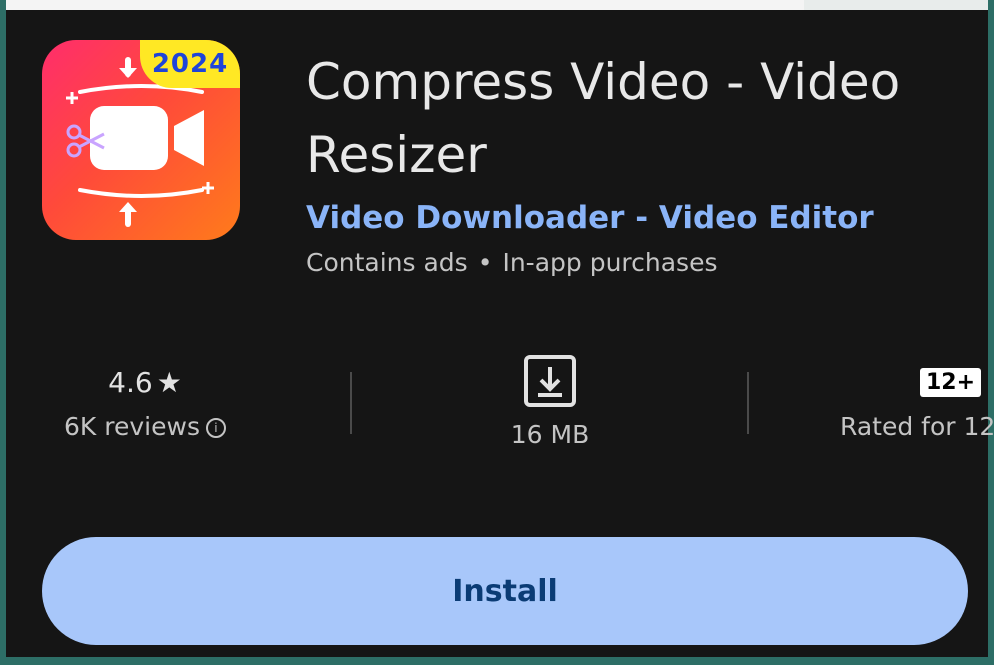 The image size is (994, 665). Describe the element at coordinates (603, 118) in the screenshot. I see `app-title: Compress Video - Video Resizer` at that location.